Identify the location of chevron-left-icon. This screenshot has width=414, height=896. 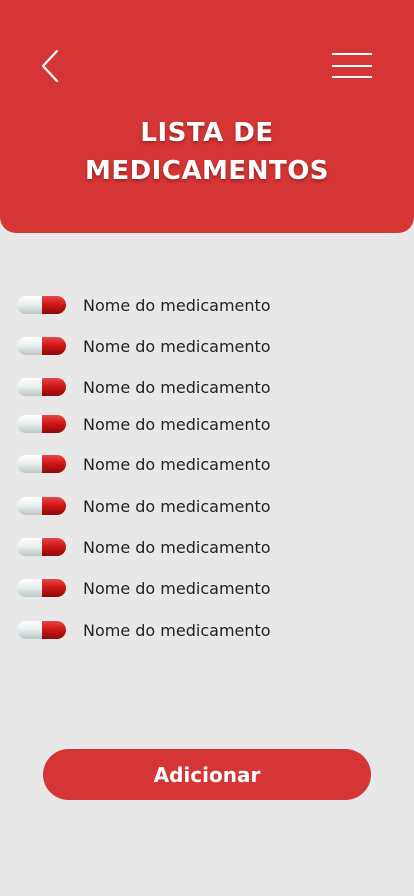
(50, 66).